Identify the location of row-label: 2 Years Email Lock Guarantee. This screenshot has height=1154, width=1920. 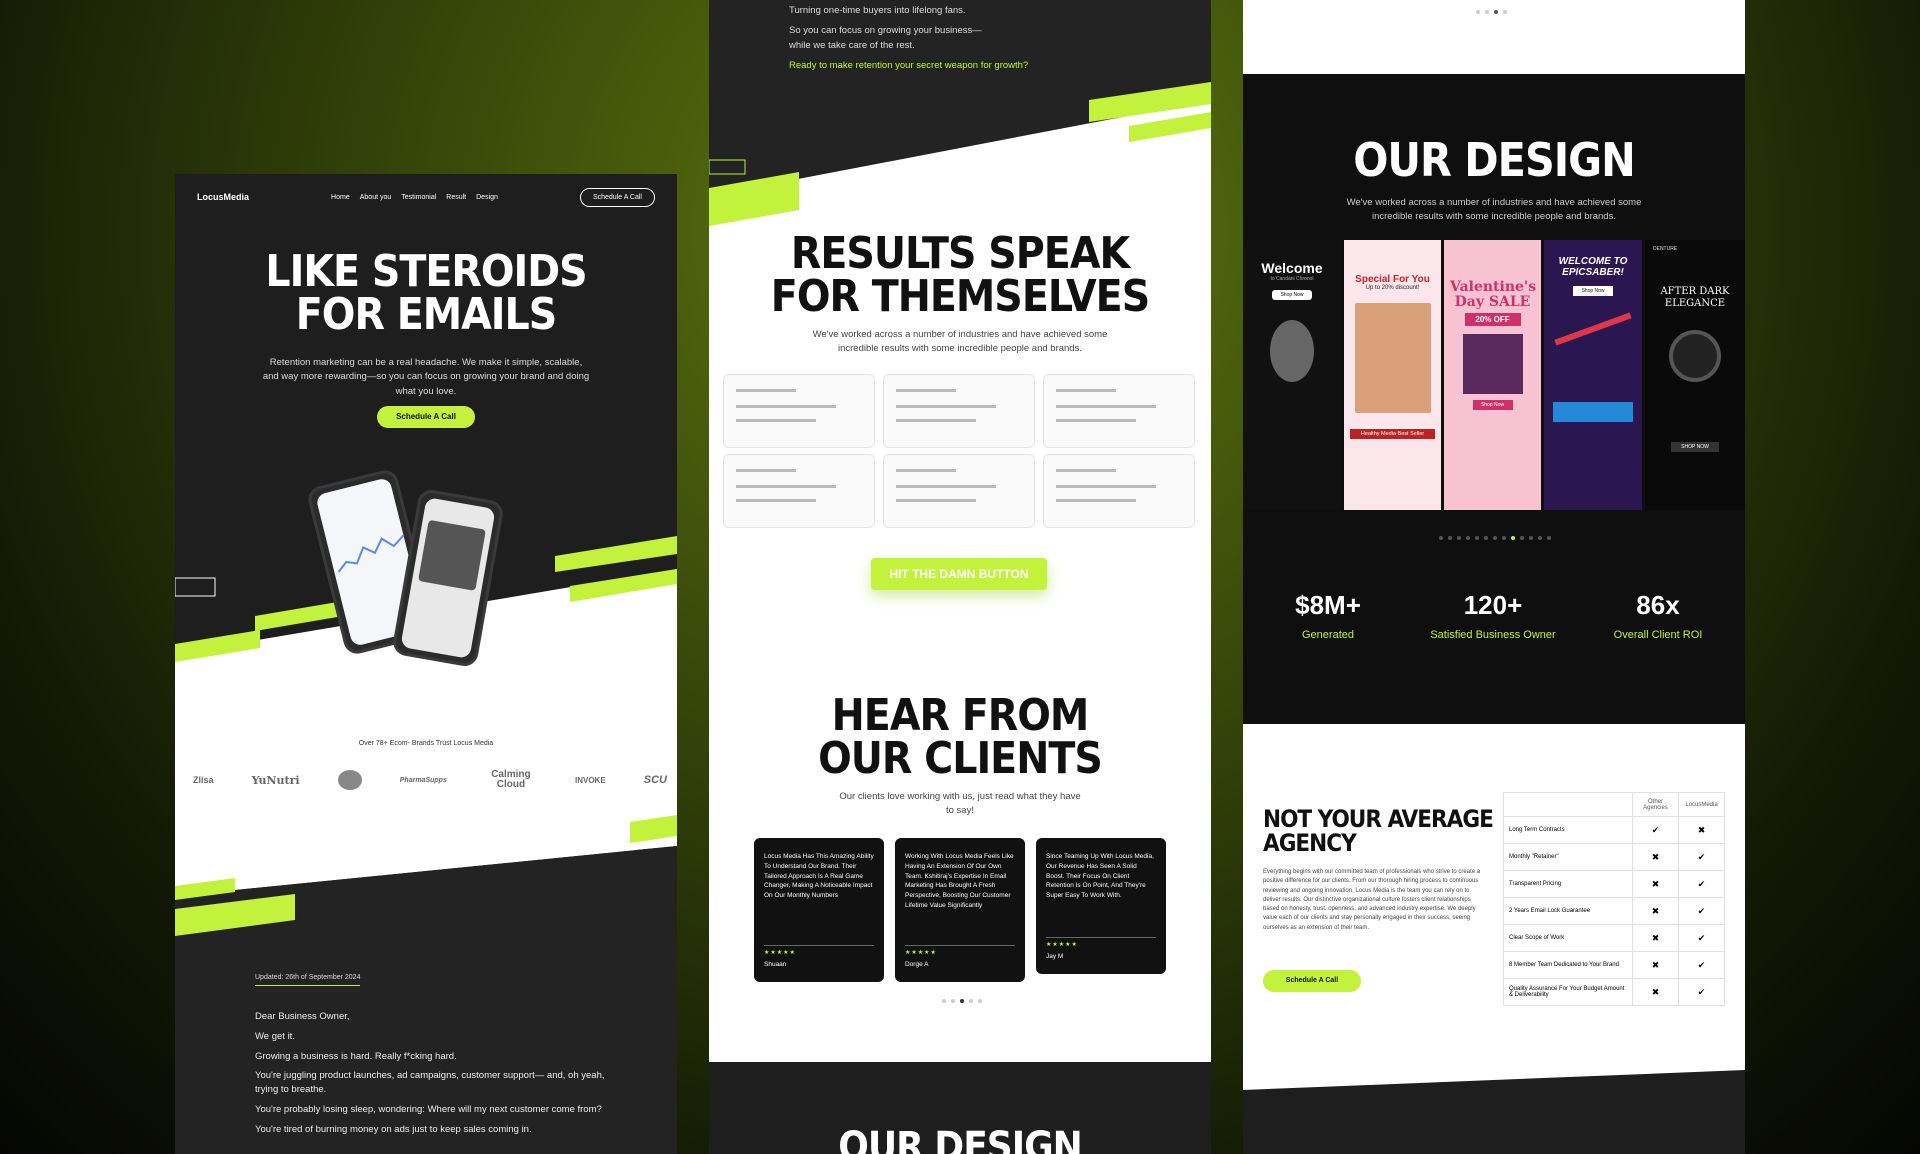
(1568, 911).